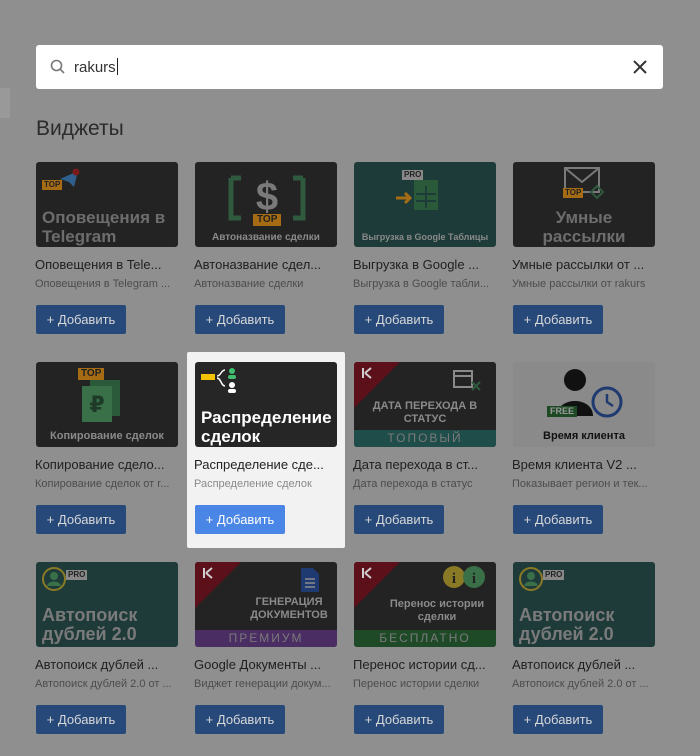  Describe the element at coordinates (584, 204) in the screenshot. I see `widget-thumbnail: TOP Умные рассылки` at that location.